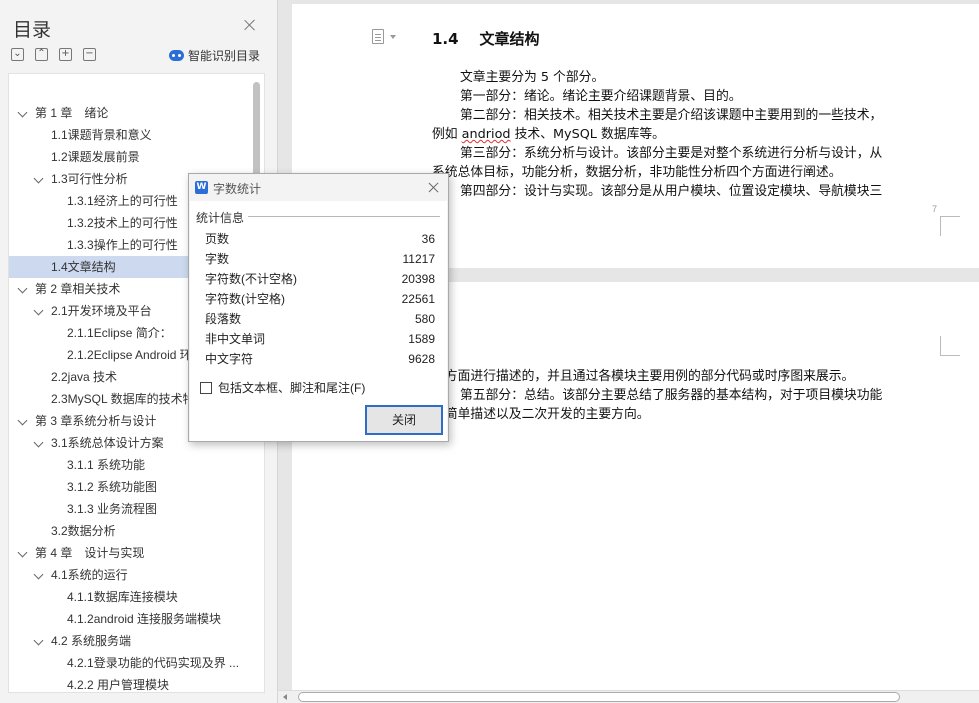  I want to click on toc-item: 3.2数据分析, so click(129, 531).